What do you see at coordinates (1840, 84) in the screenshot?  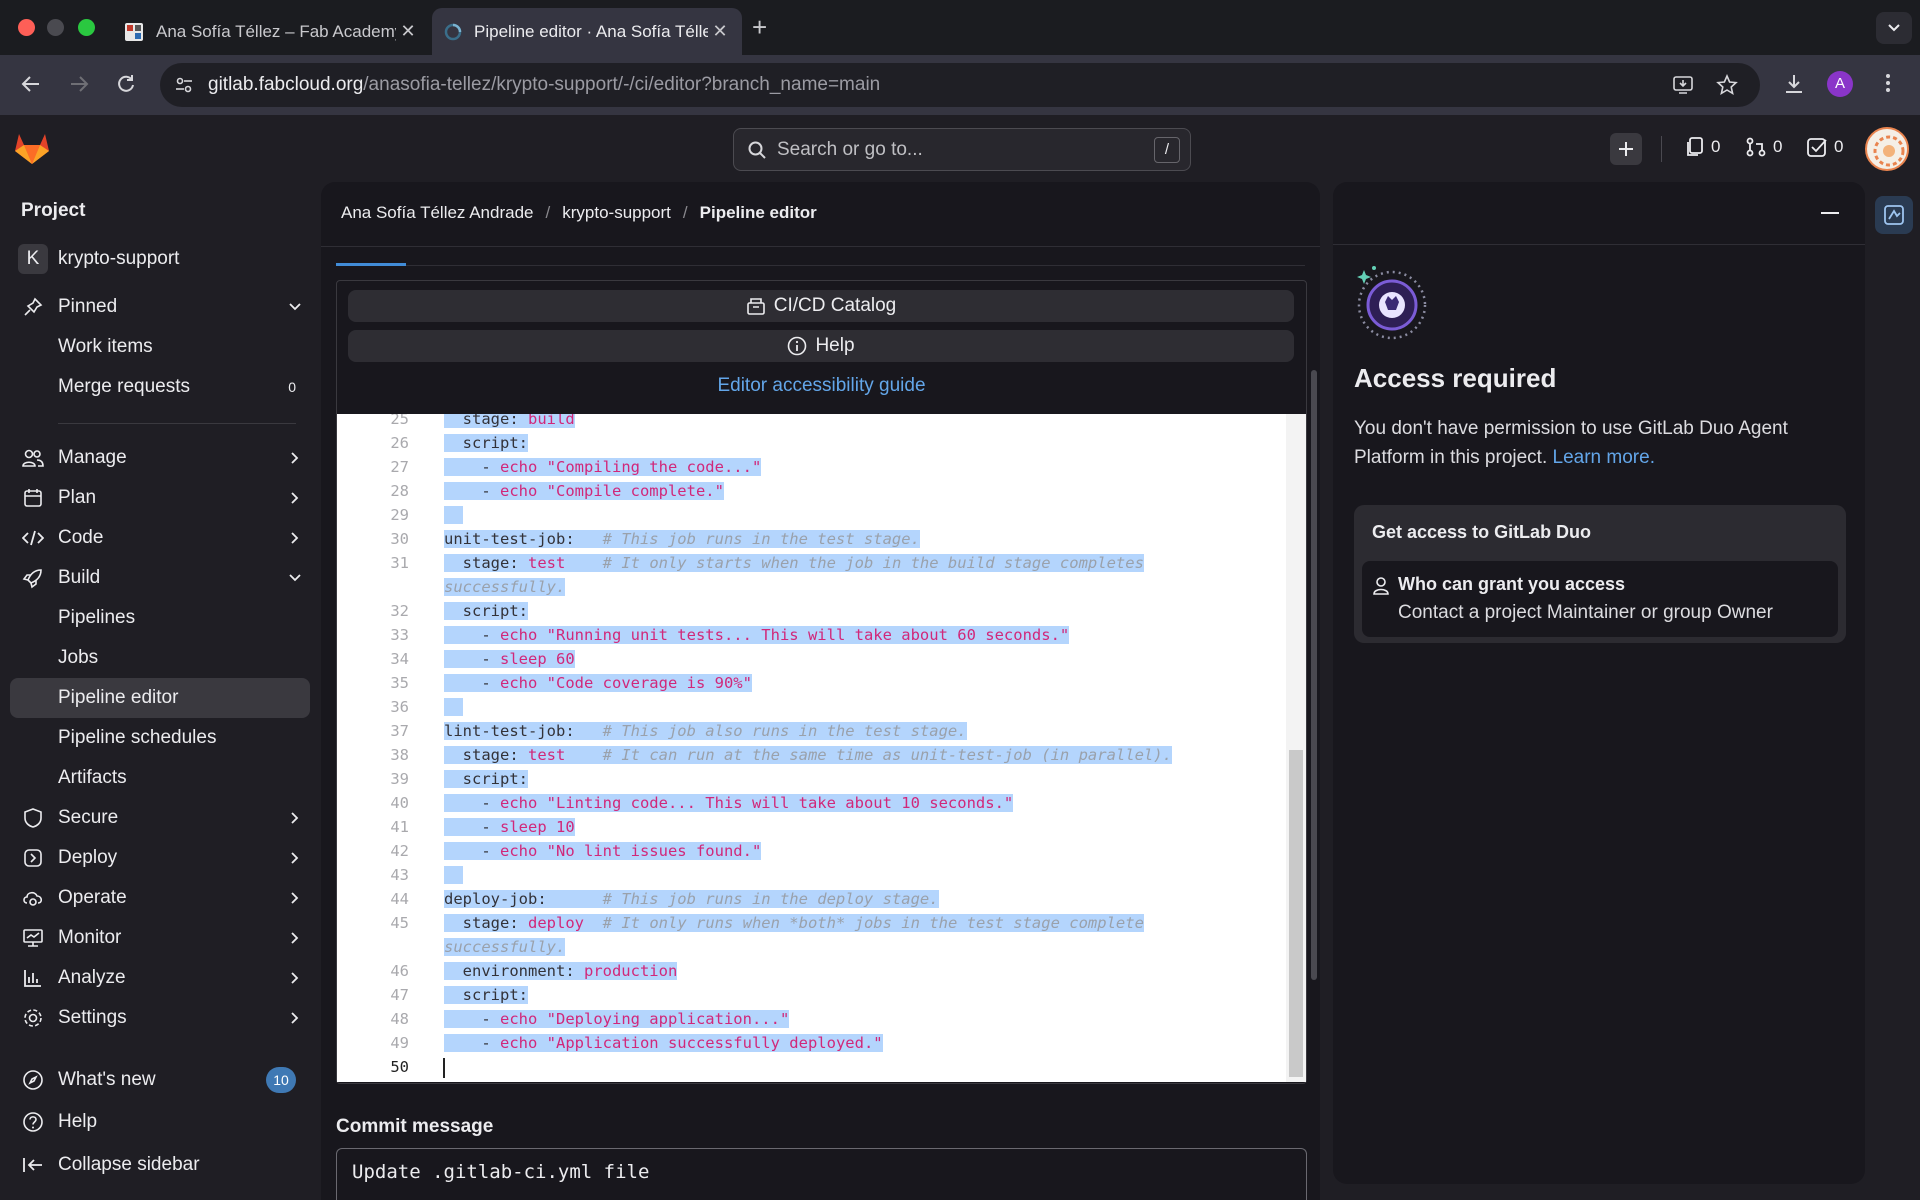 I see `profile-avatar: A` at bounding box center [1840, 84].